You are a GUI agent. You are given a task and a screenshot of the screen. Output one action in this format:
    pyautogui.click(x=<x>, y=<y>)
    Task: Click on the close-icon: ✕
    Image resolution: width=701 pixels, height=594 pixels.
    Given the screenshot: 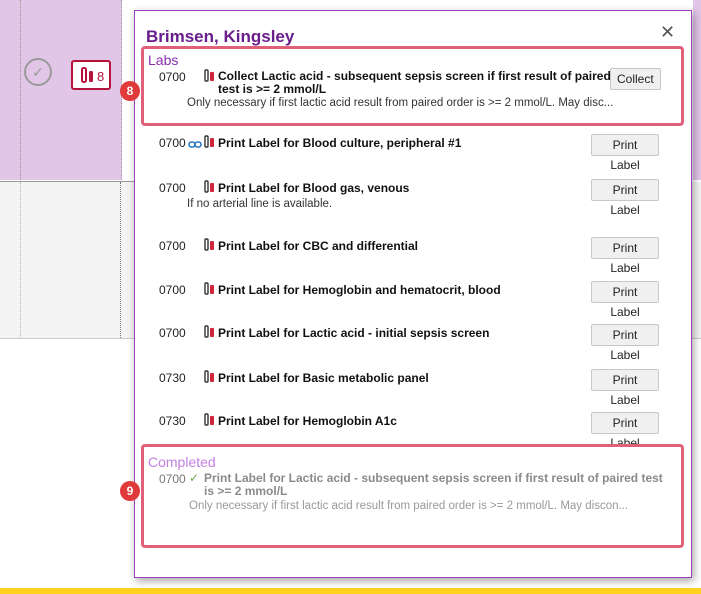 What is the action you would take?
    pyautogui.click(x=667, y=32)
    